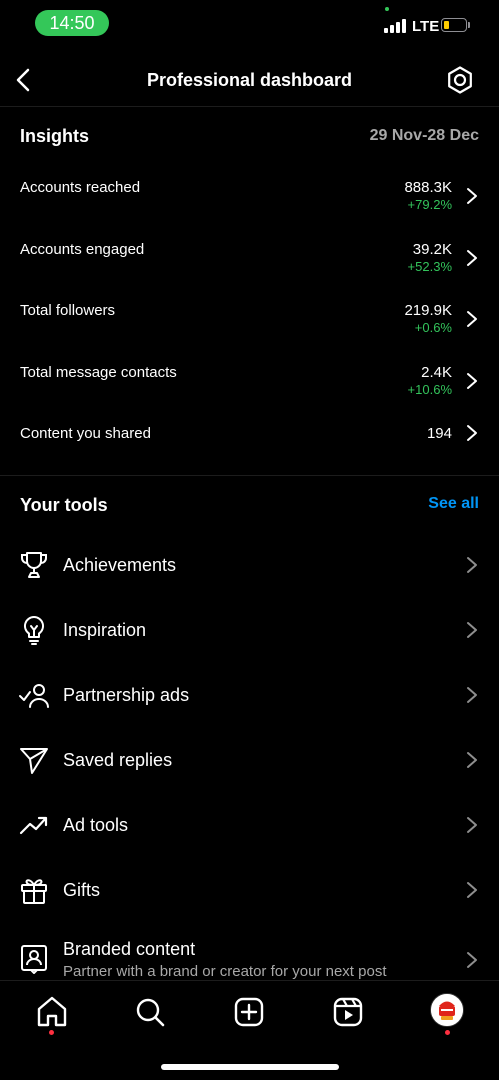 The width and height of the screenshot is (499, 1080). I want to click on search-icon, so click(150, 1012).